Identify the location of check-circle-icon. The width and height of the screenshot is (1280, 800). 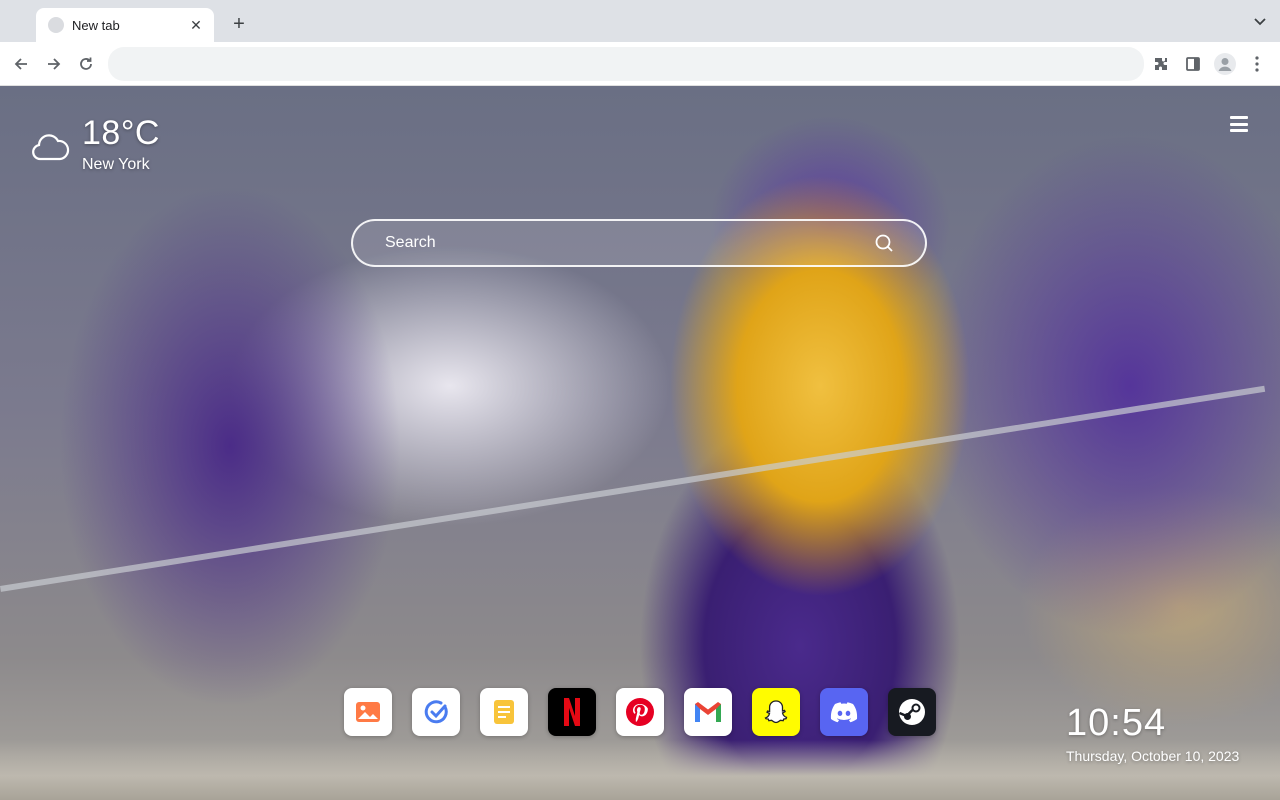
(436, 712).